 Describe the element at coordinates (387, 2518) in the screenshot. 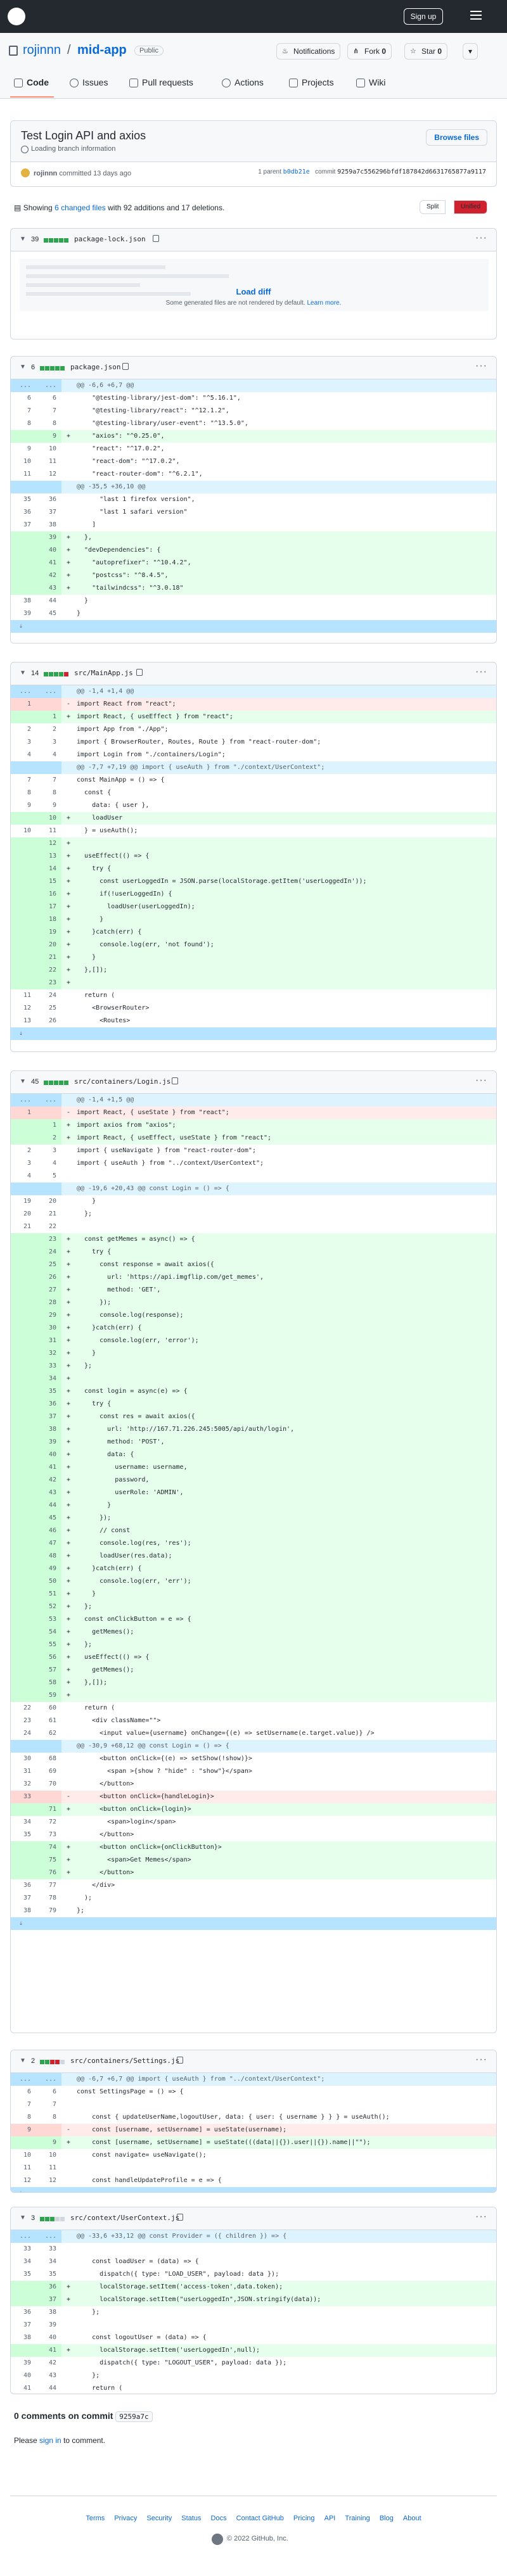

I see `footer-link-blog: Blog` at that location.